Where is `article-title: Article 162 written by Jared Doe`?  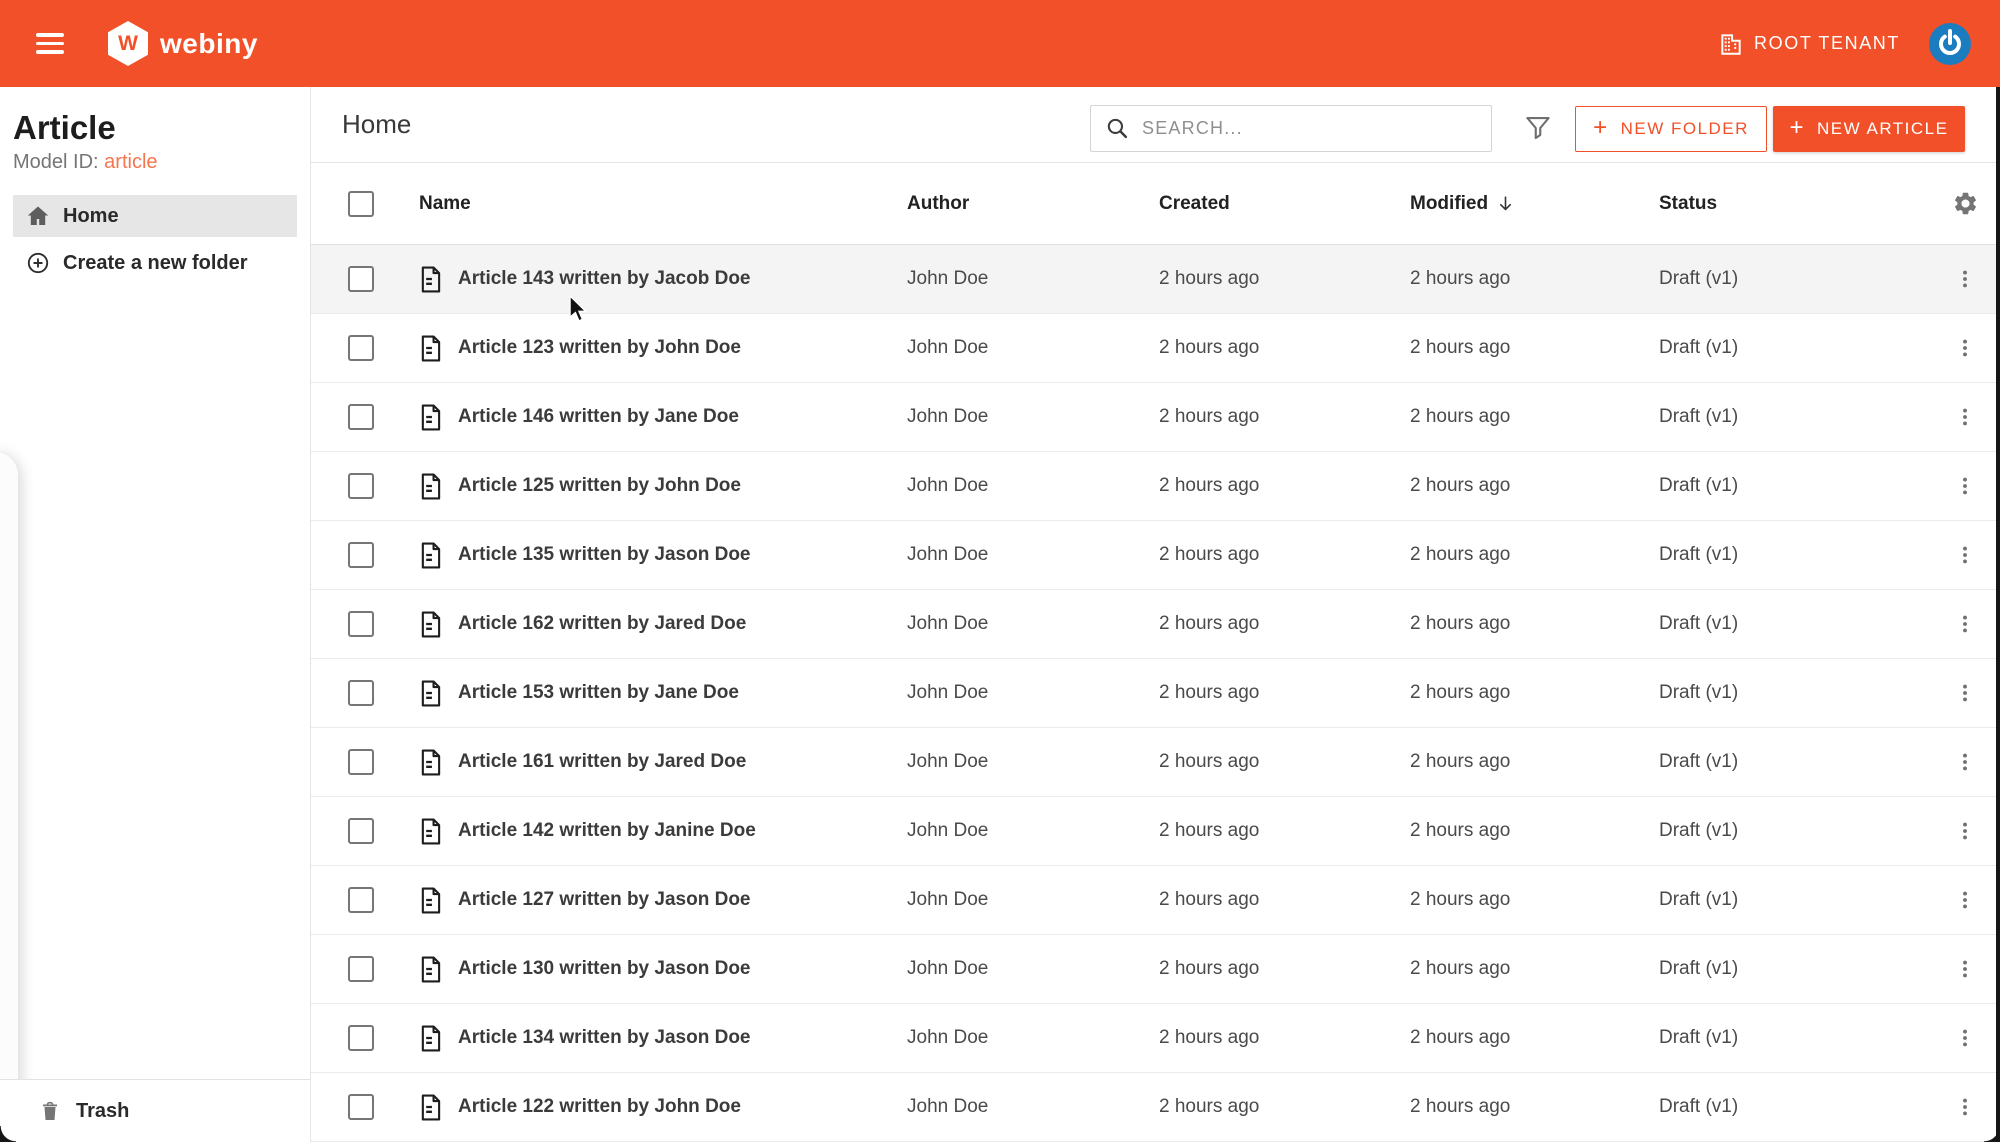
article-title: Article 162 written by Jared Doe is located at coordinates (602, 624).